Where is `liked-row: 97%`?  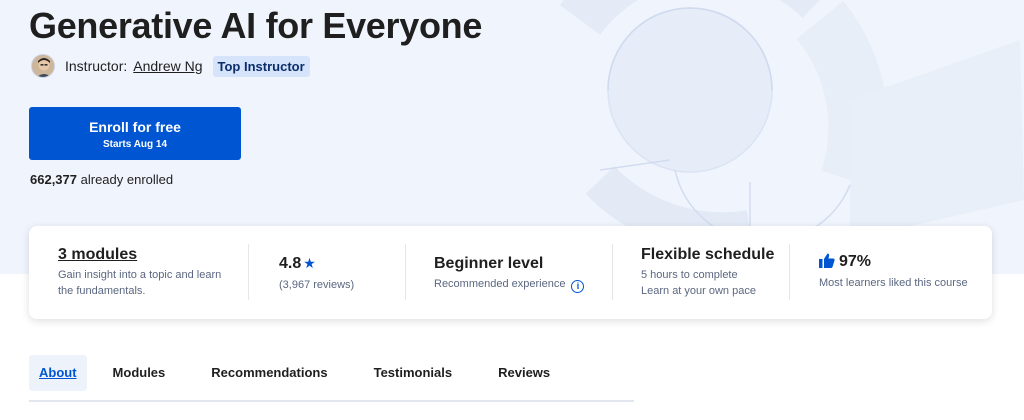 liked-row: 97% is located at coordinates (904, 262).